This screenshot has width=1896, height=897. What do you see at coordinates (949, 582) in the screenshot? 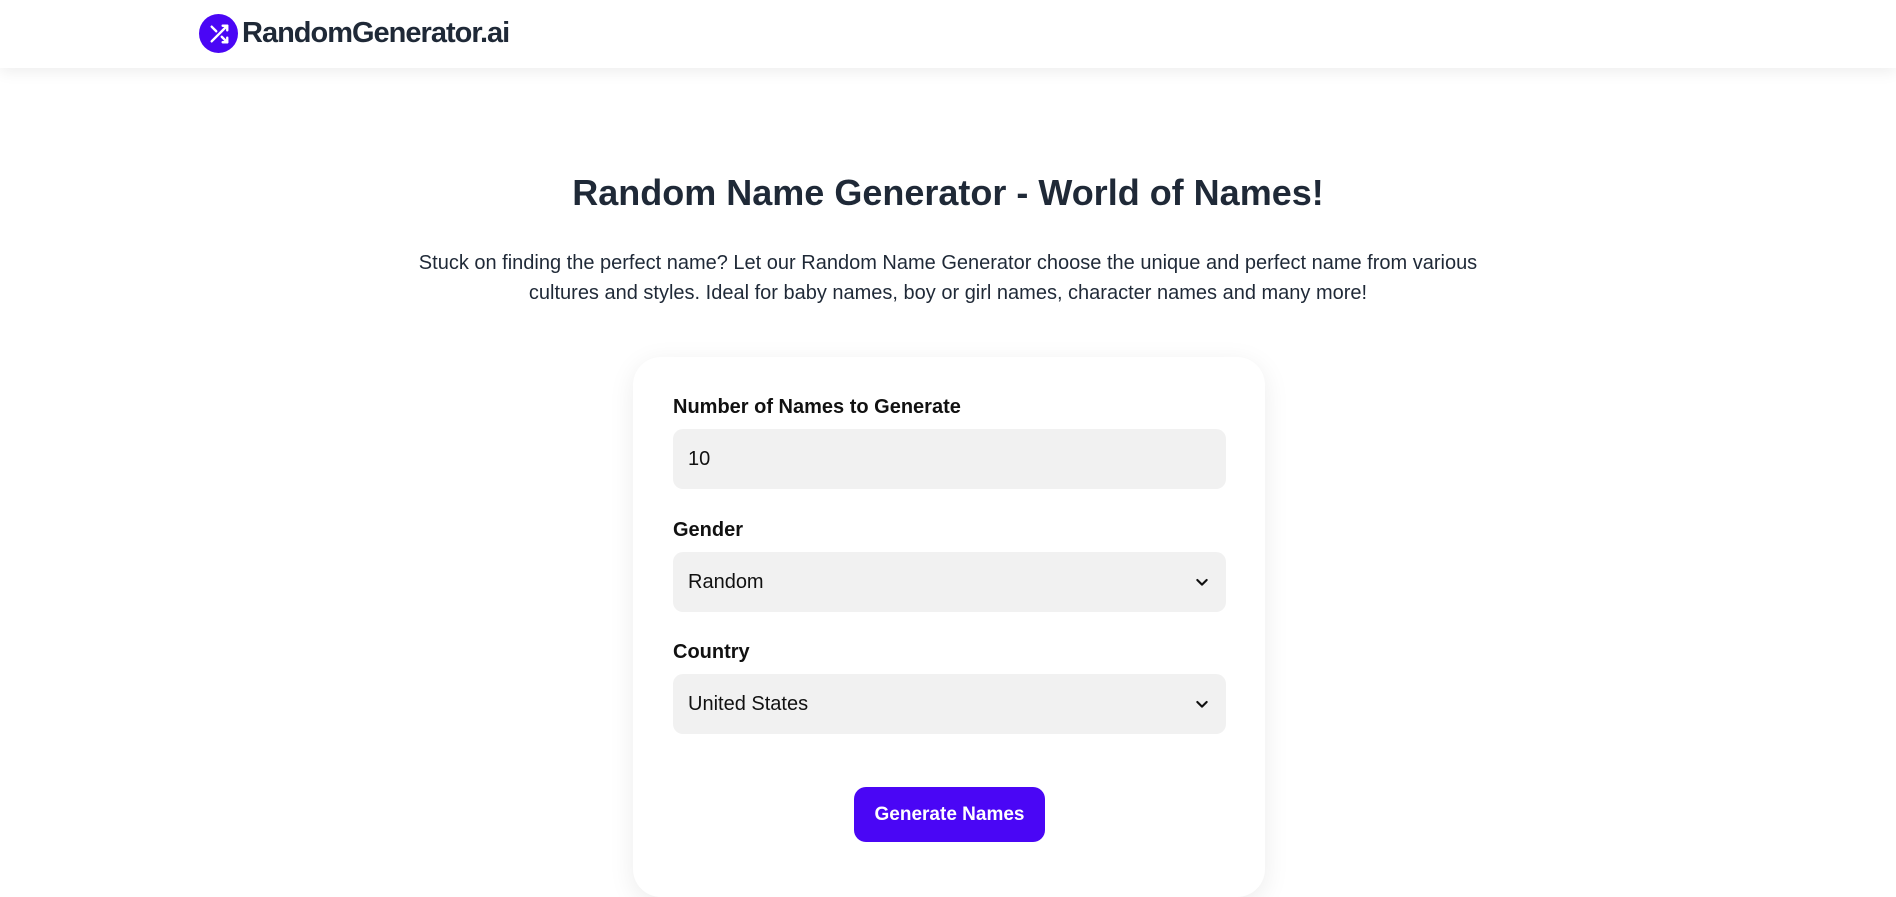
I see `gender-select: Random` at bounding box center [949, 582].